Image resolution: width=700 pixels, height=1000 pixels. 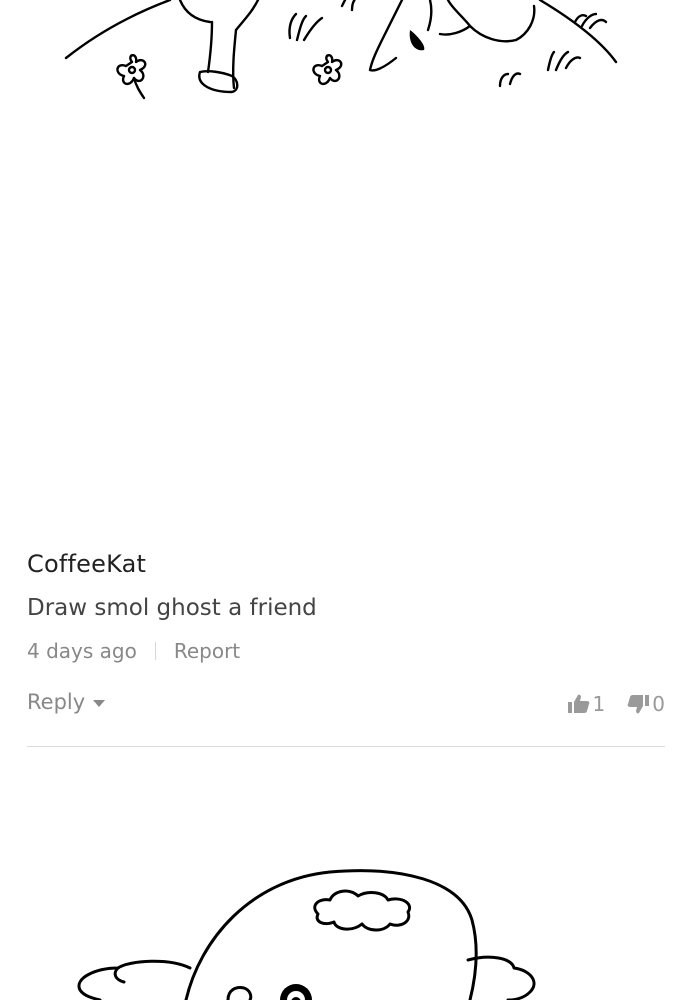 I want to click on report-link: Report, so click(x=207, y=651).